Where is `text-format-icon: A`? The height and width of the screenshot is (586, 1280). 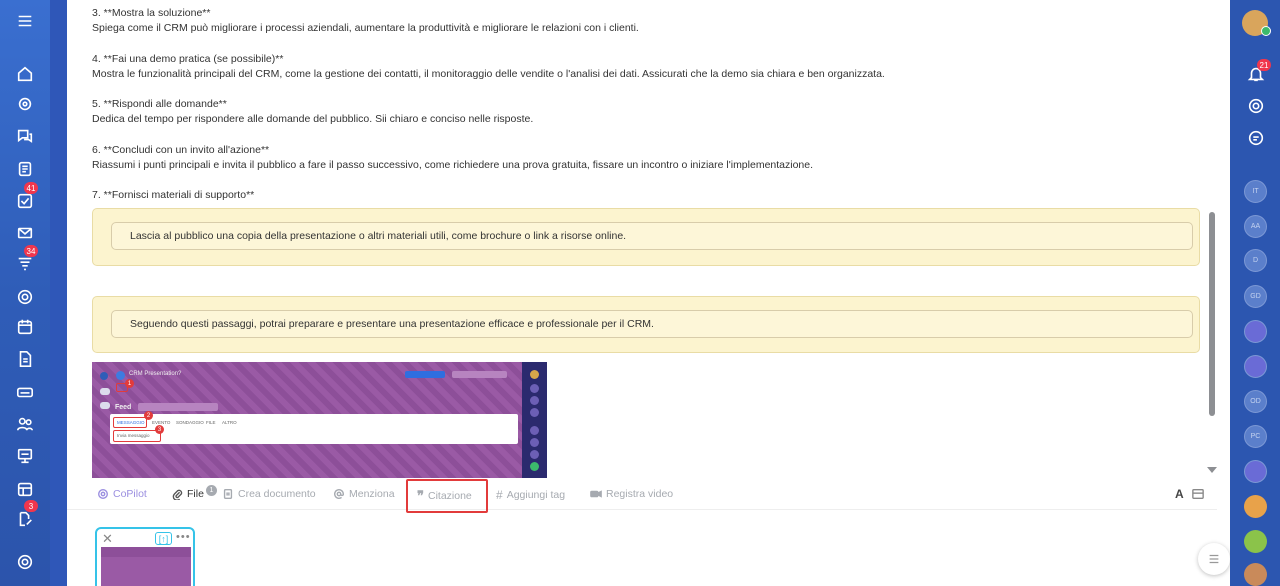
text-format-icon: A is located at coordinates (1179, 494).